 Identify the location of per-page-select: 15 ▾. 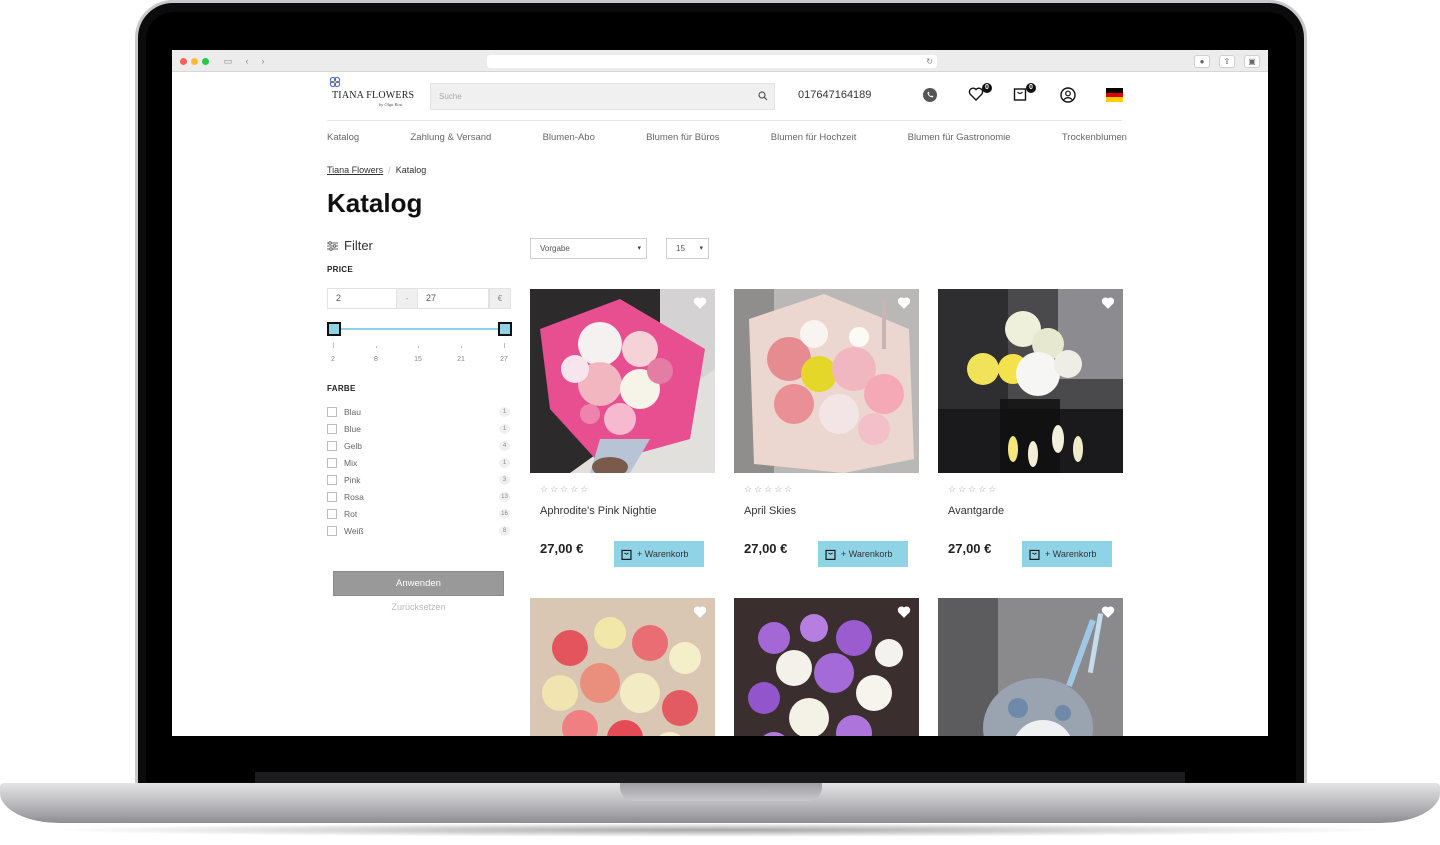
(687, 248).